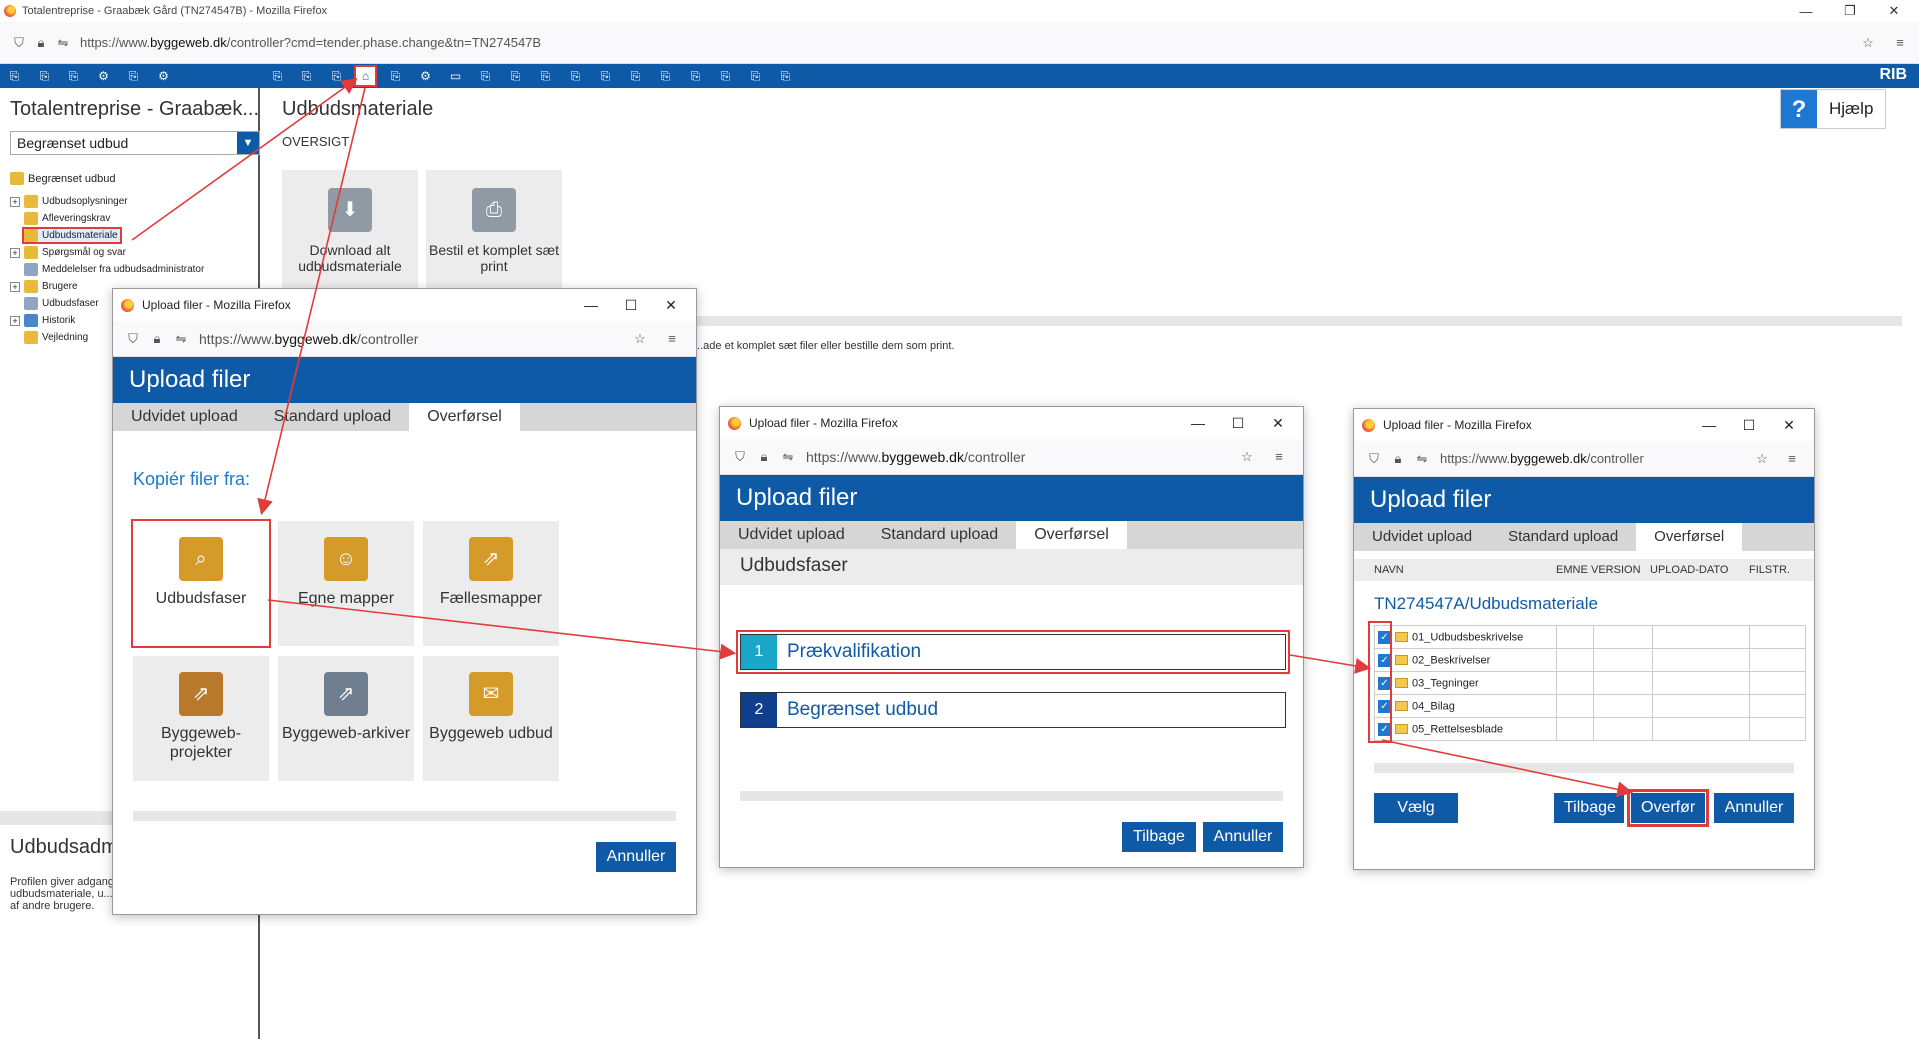 This screenshot has width=1919, height=1039. I want to click on tree-root: Begrænset udbud, so click(107, 178).